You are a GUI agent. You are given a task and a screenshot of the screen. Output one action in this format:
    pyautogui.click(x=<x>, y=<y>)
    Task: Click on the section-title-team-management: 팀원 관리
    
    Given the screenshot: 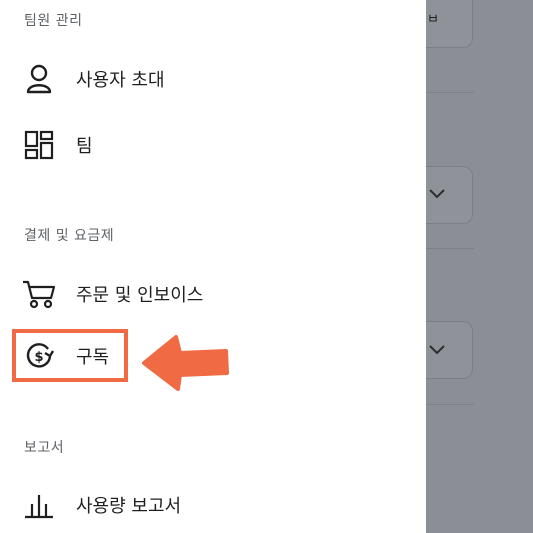 What is the action you would take?
    pyautogui.click(x=53, y=21)
    